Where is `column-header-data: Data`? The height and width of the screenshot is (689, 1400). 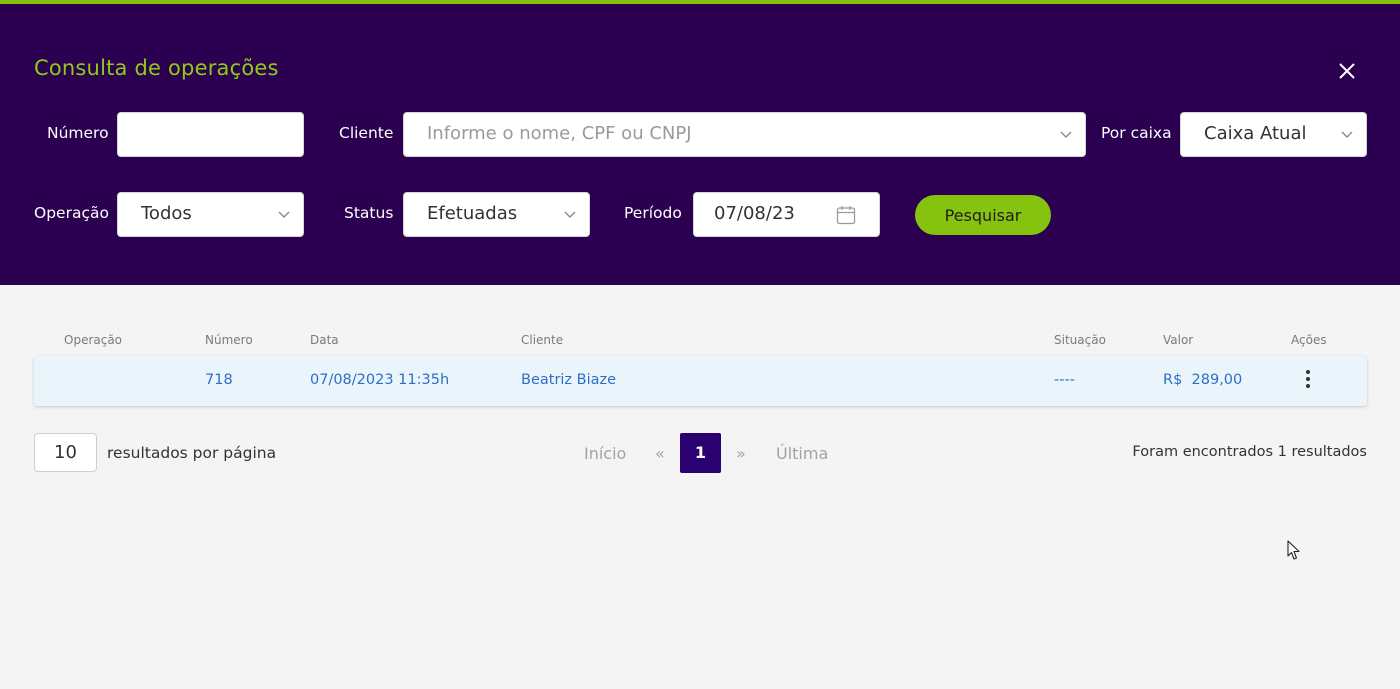 column-header-data: Data is located at coordinates (324, 340).